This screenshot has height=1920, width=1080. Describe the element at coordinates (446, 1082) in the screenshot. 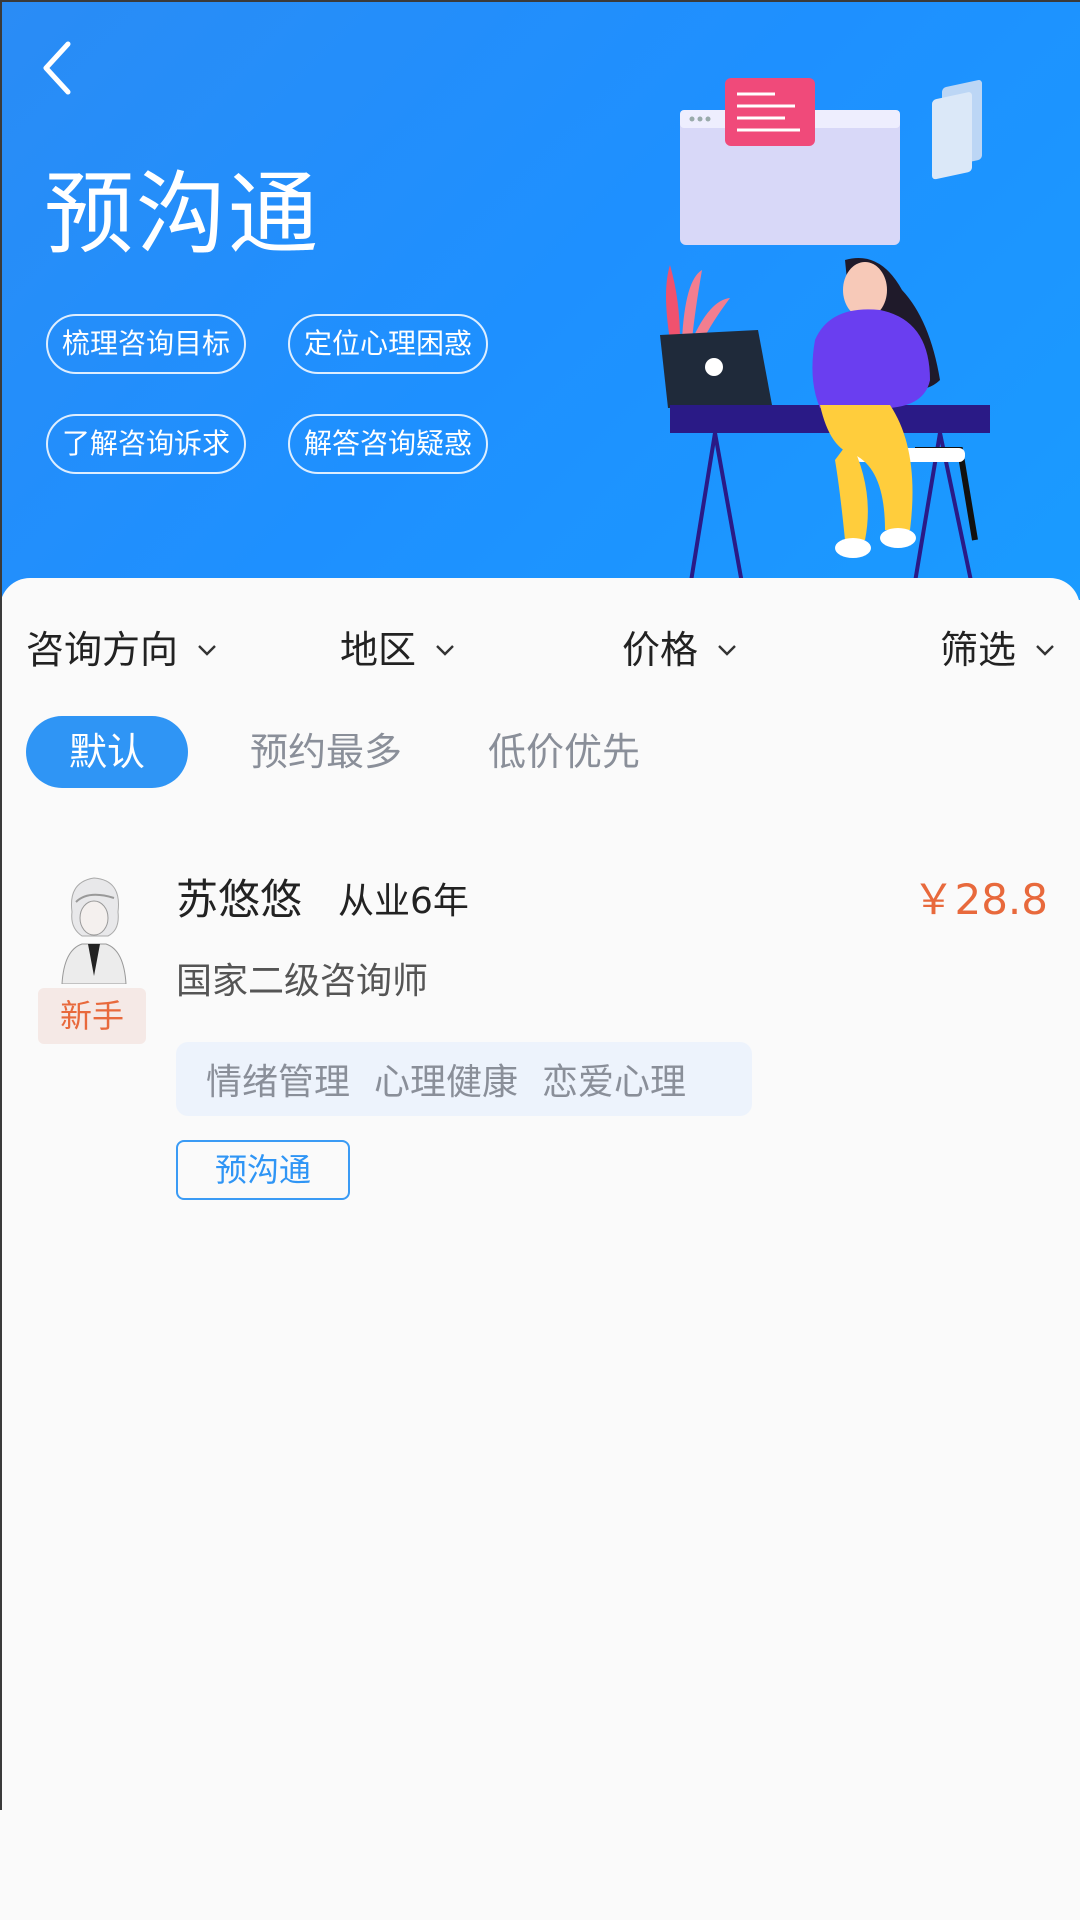

I see `tag-mental-health: 心理健康` at that location.